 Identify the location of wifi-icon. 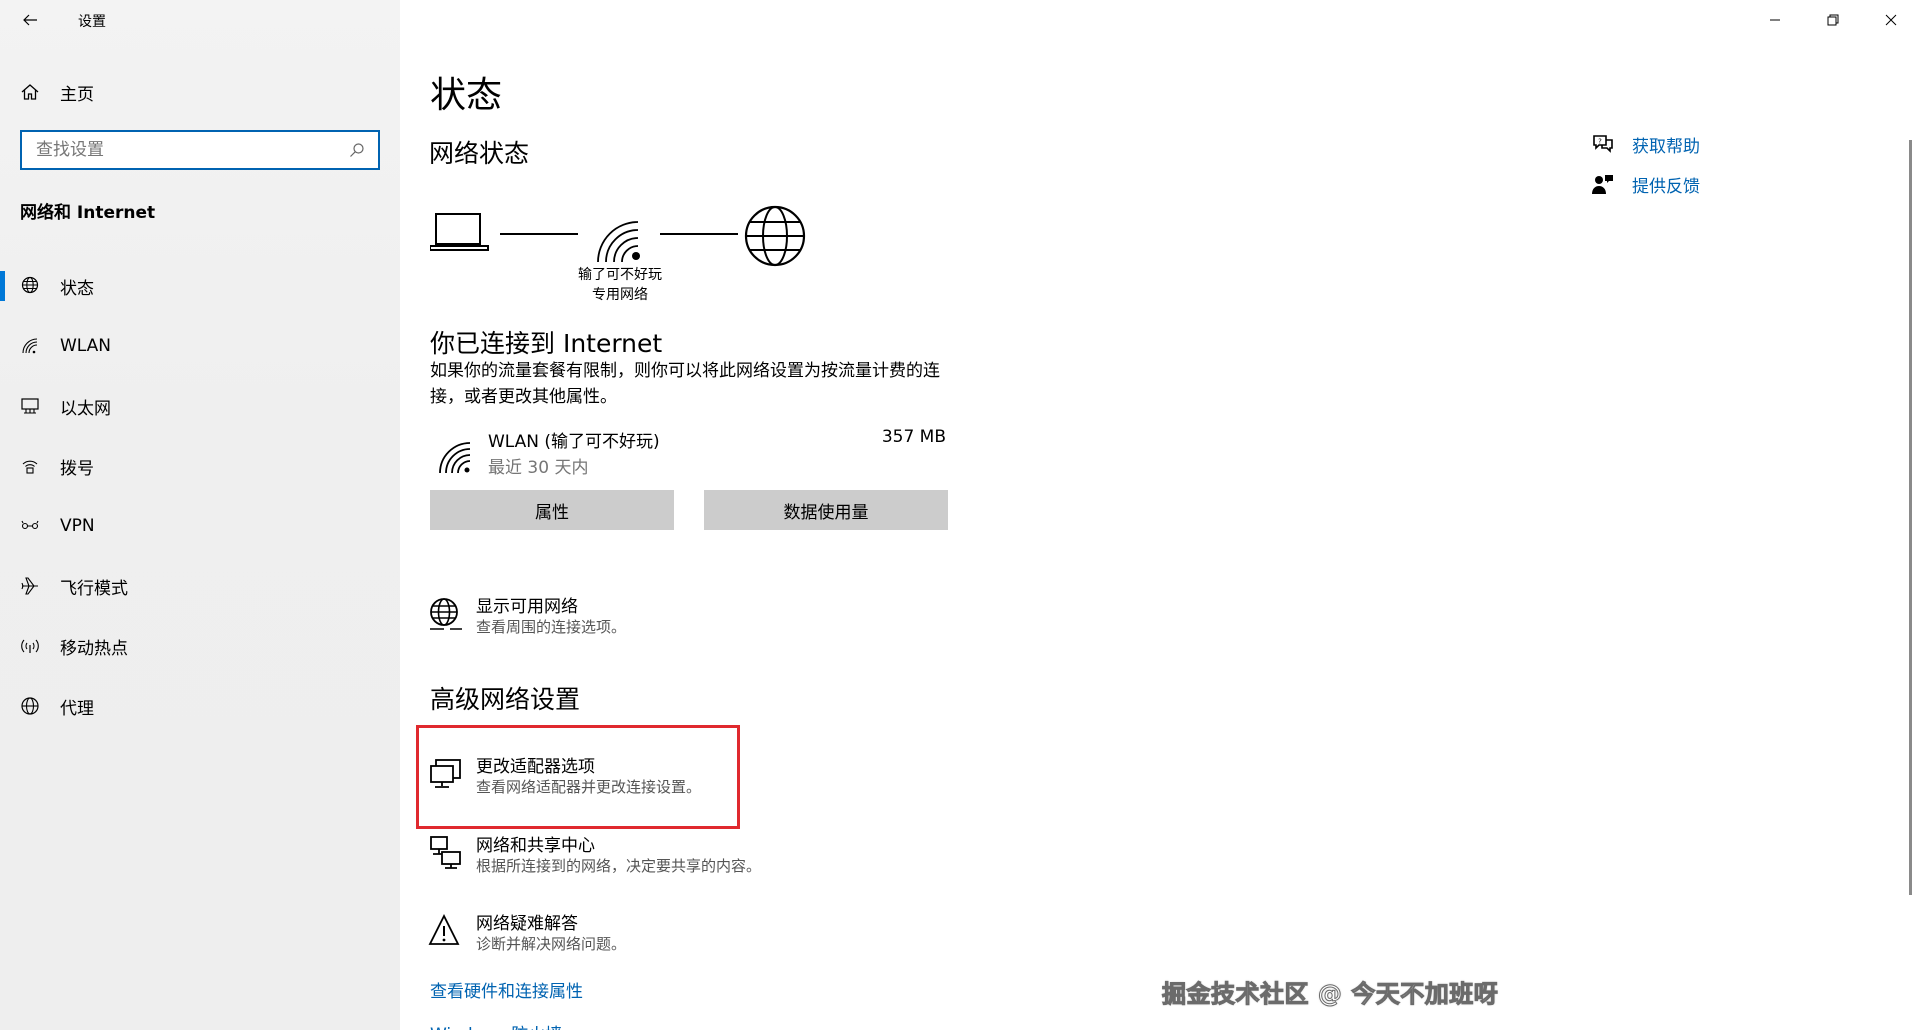
(30, 346).